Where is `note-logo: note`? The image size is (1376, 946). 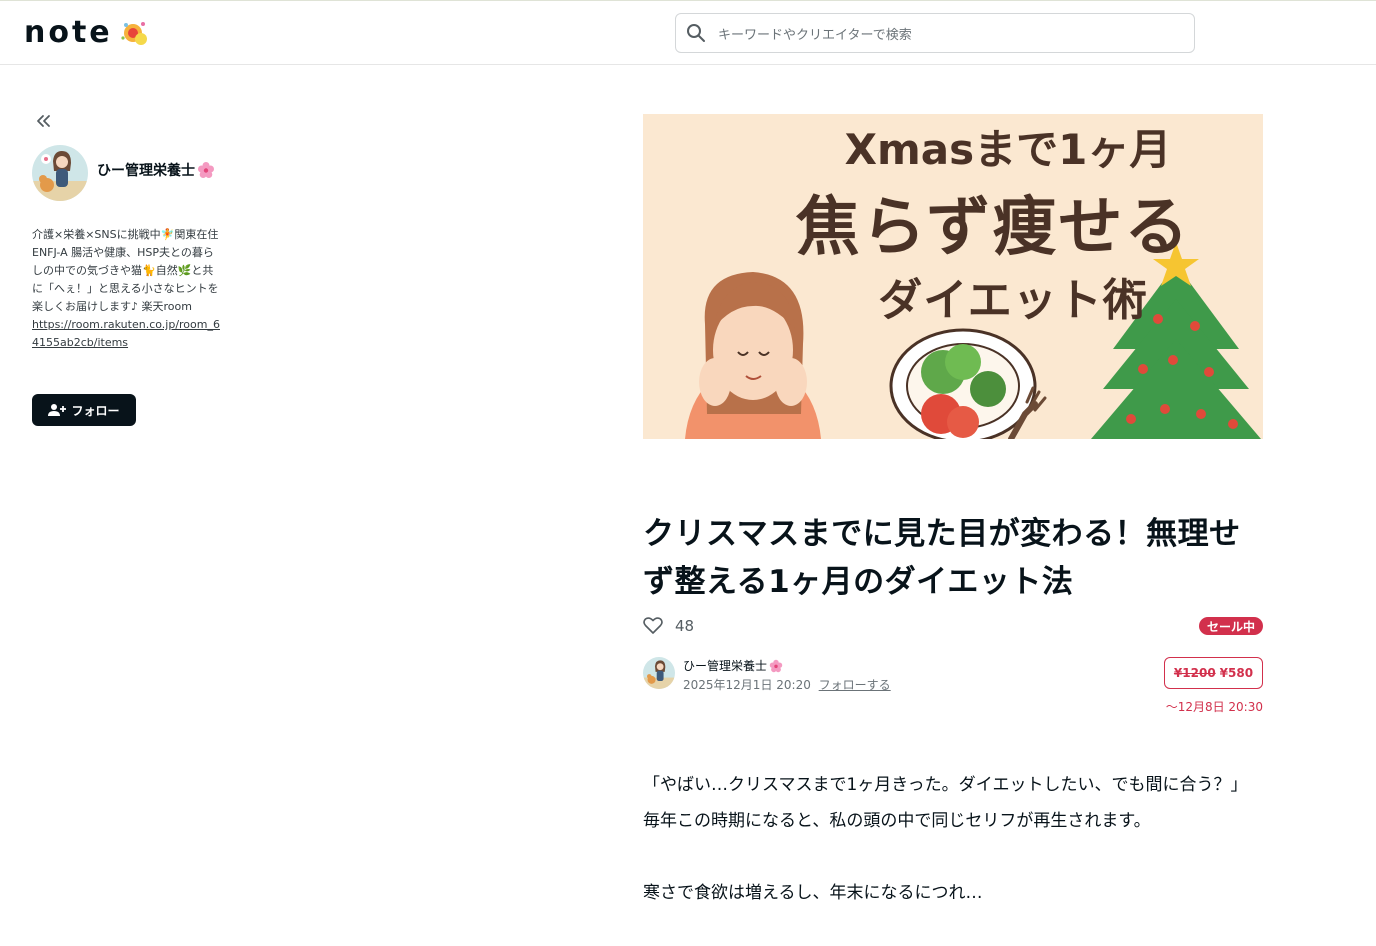
note-logo: note is located at coordinates (87, 33).